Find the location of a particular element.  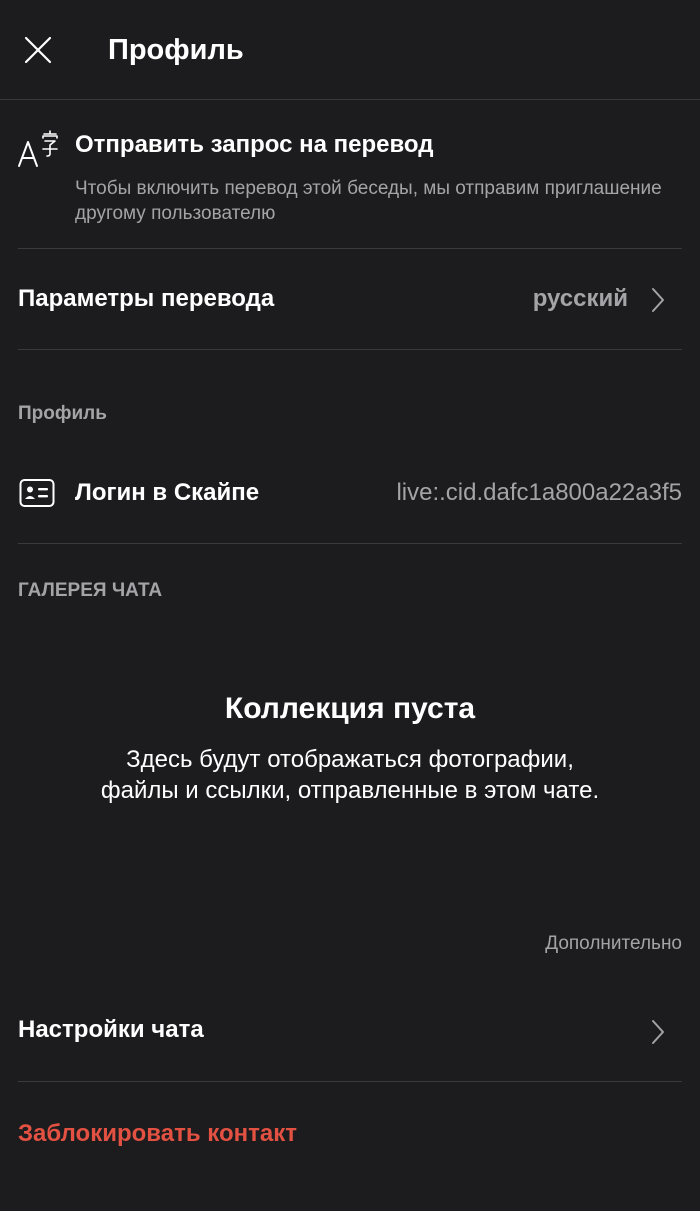

close-button is located at coordinates (38, 50).